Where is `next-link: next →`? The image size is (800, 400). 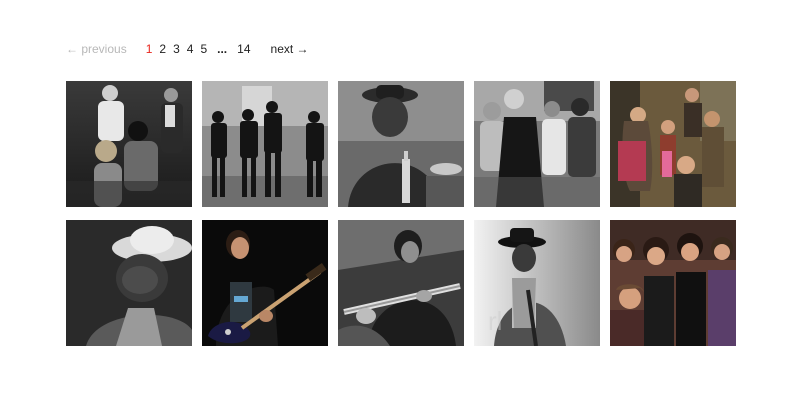 next-link: next → is located at coordinates (290, 49).